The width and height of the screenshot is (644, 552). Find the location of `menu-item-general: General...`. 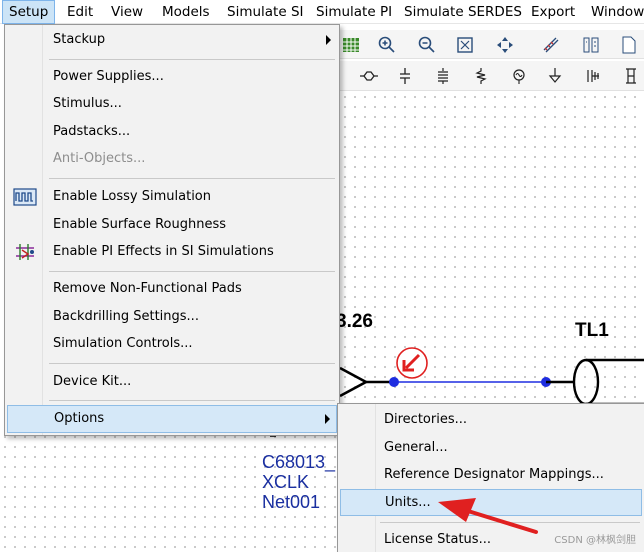

menu-item-general: General... is located at coordinates (491, 448).